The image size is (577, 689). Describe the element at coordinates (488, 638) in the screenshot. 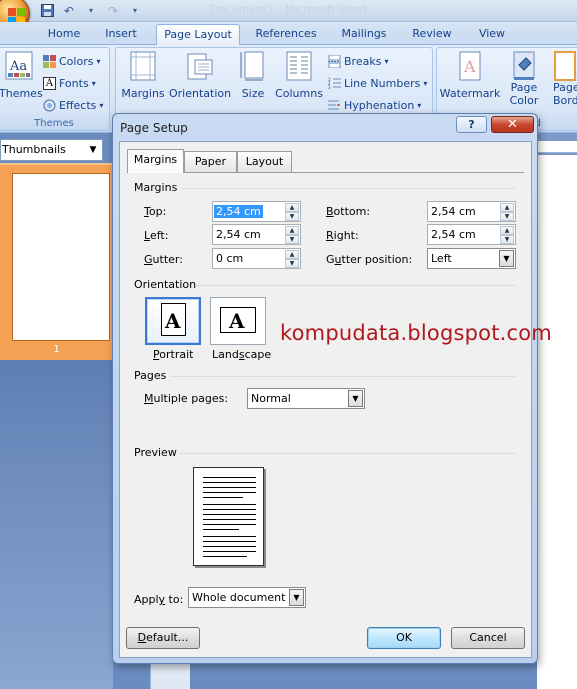

I see `cancel-button: Cancel` at that location.